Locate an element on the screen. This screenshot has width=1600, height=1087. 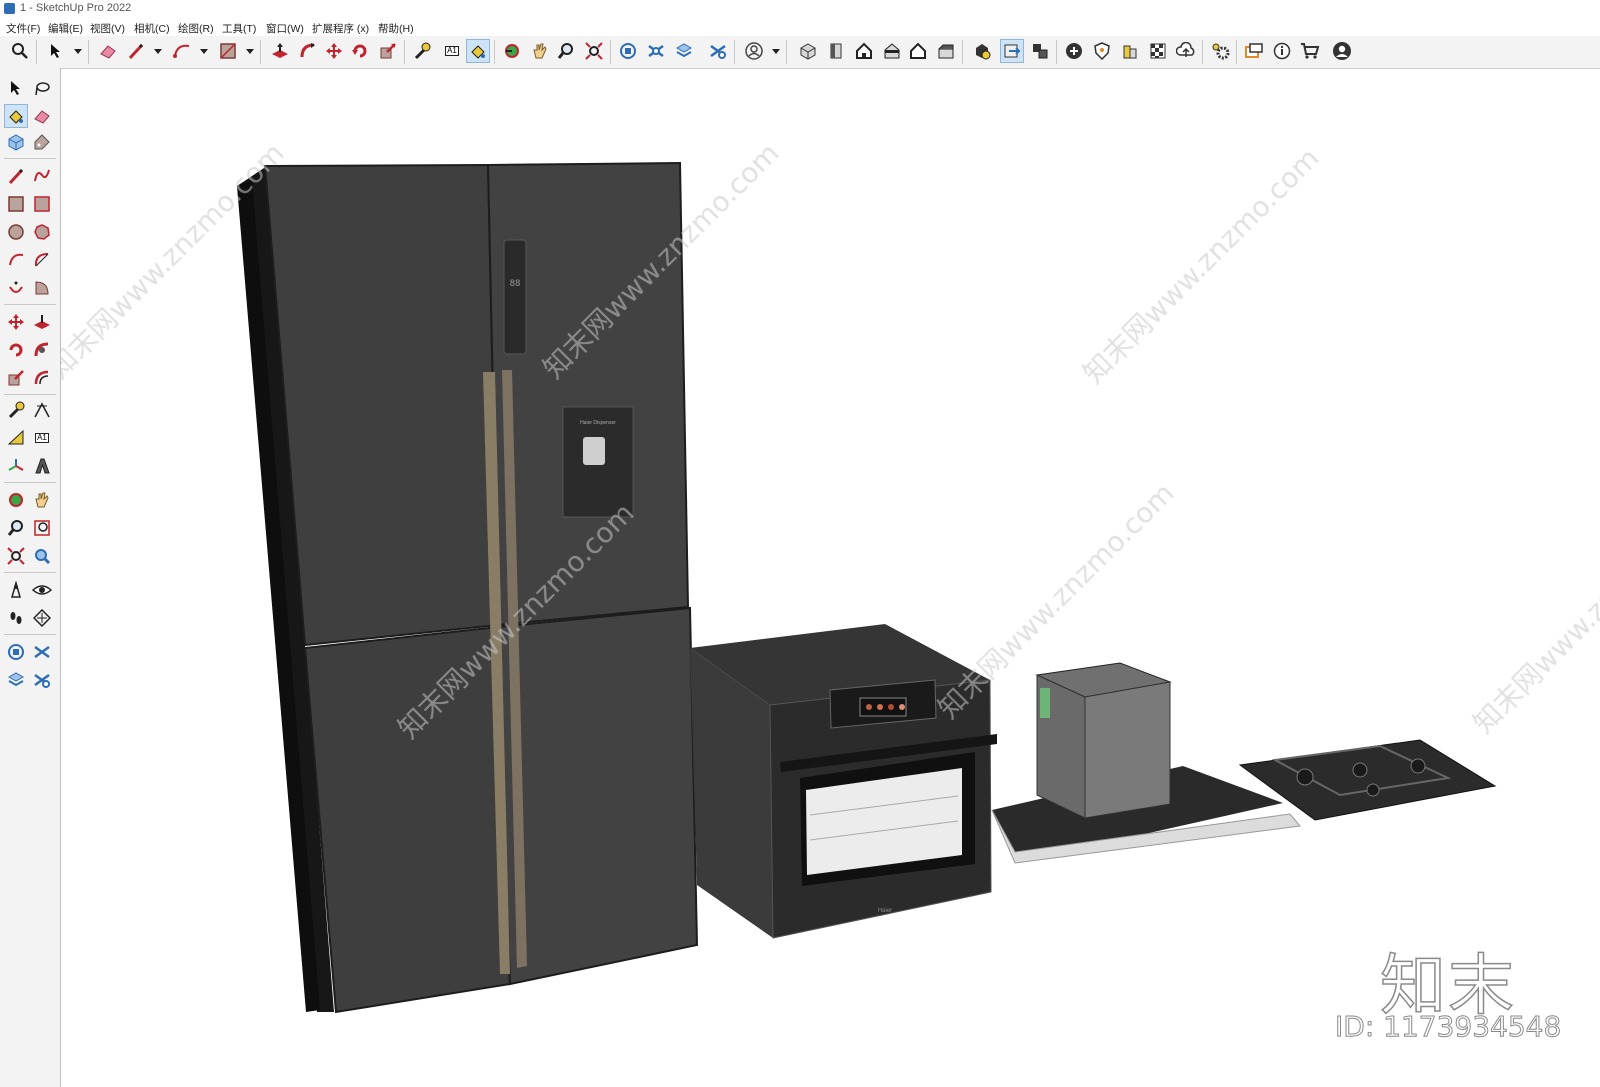
gas-cooktop is located at coordinates (1367, 780).